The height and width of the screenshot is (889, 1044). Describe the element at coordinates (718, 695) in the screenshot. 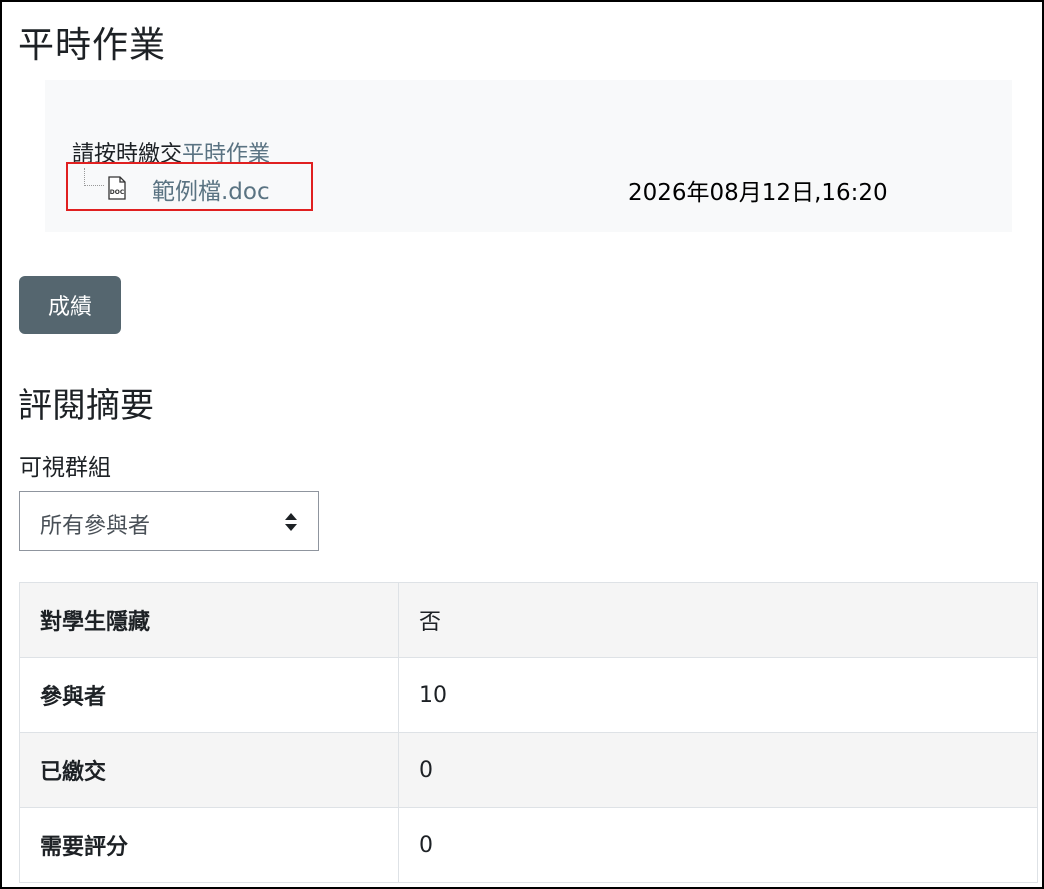

I see `row-value: 10` at that location.